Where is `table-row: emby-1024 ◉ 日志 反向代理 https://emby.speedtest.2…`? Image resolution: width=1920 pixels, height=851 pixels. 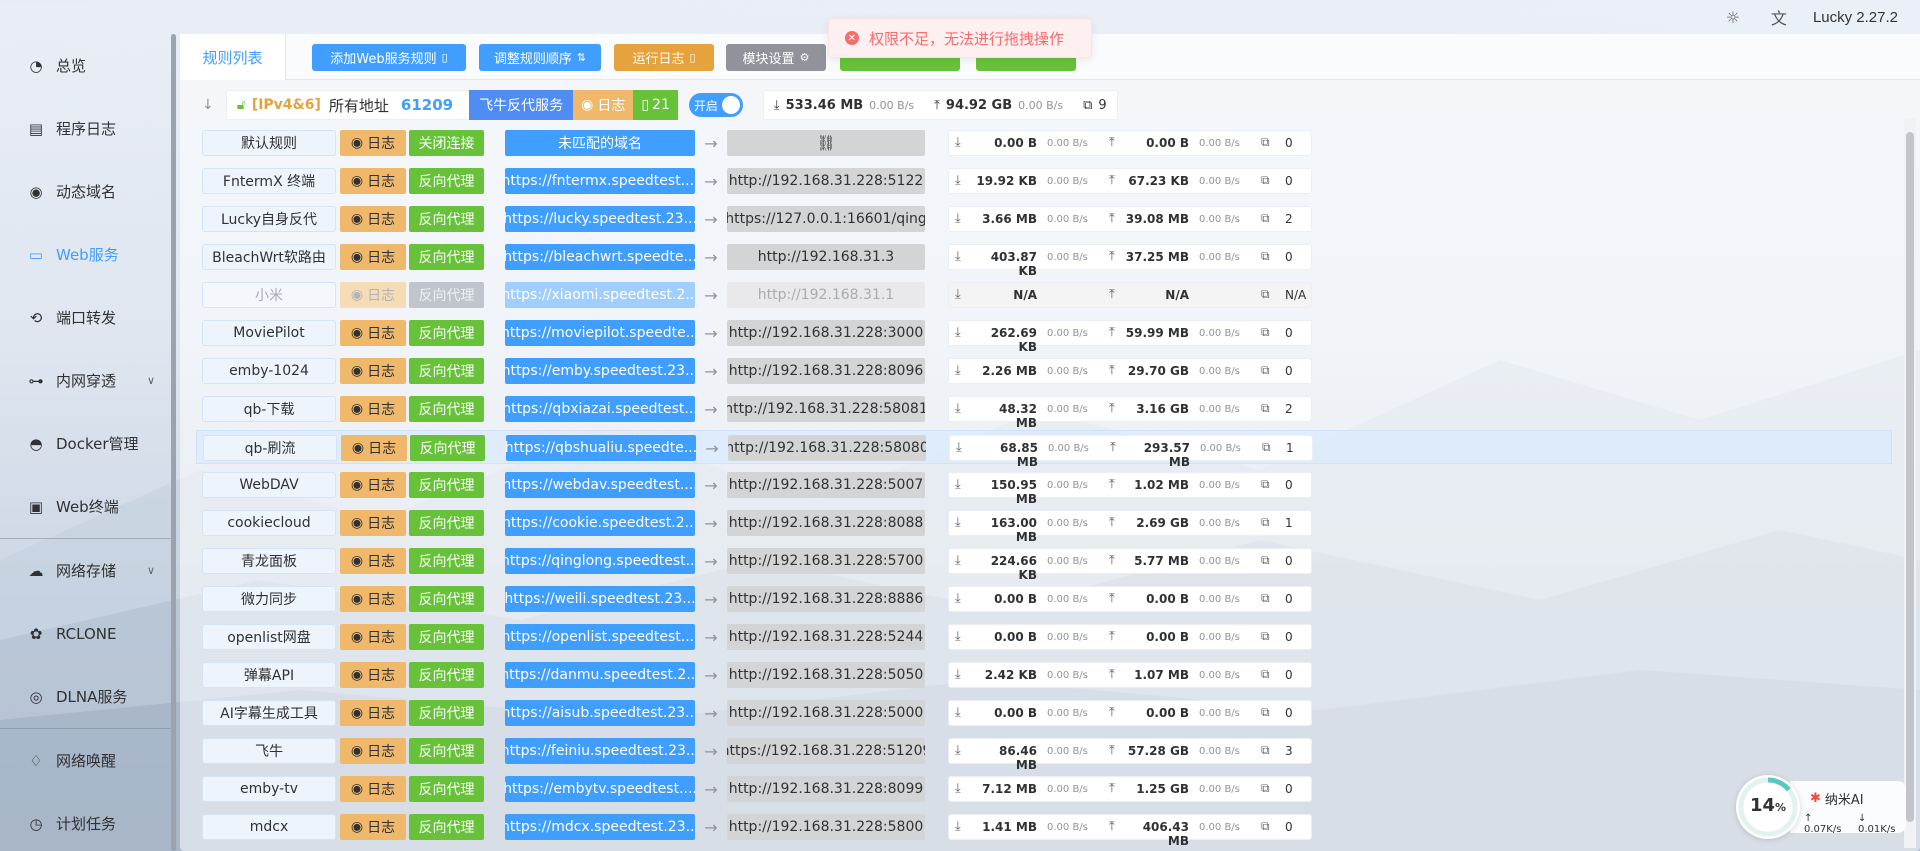
table-row: emby-1024 ◉ 日志 反向代理 https://emby.speedtest.2… is located at coordinates (1044, 371).